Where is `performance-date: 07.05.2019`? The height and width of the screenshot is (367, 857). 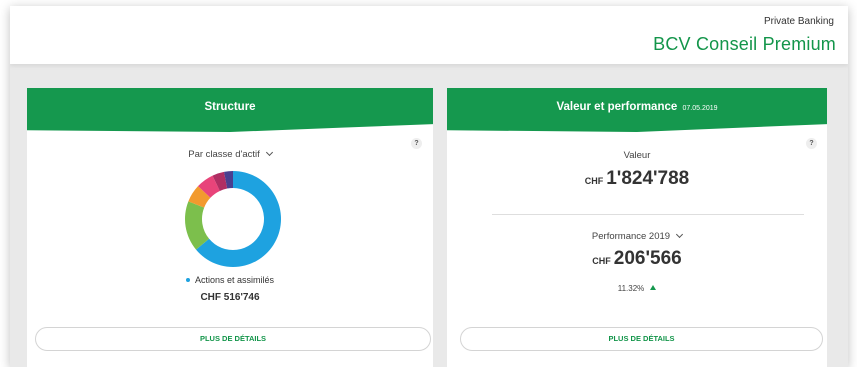 performance-date: 07.05.2019 is located at coordinates (700, 108).